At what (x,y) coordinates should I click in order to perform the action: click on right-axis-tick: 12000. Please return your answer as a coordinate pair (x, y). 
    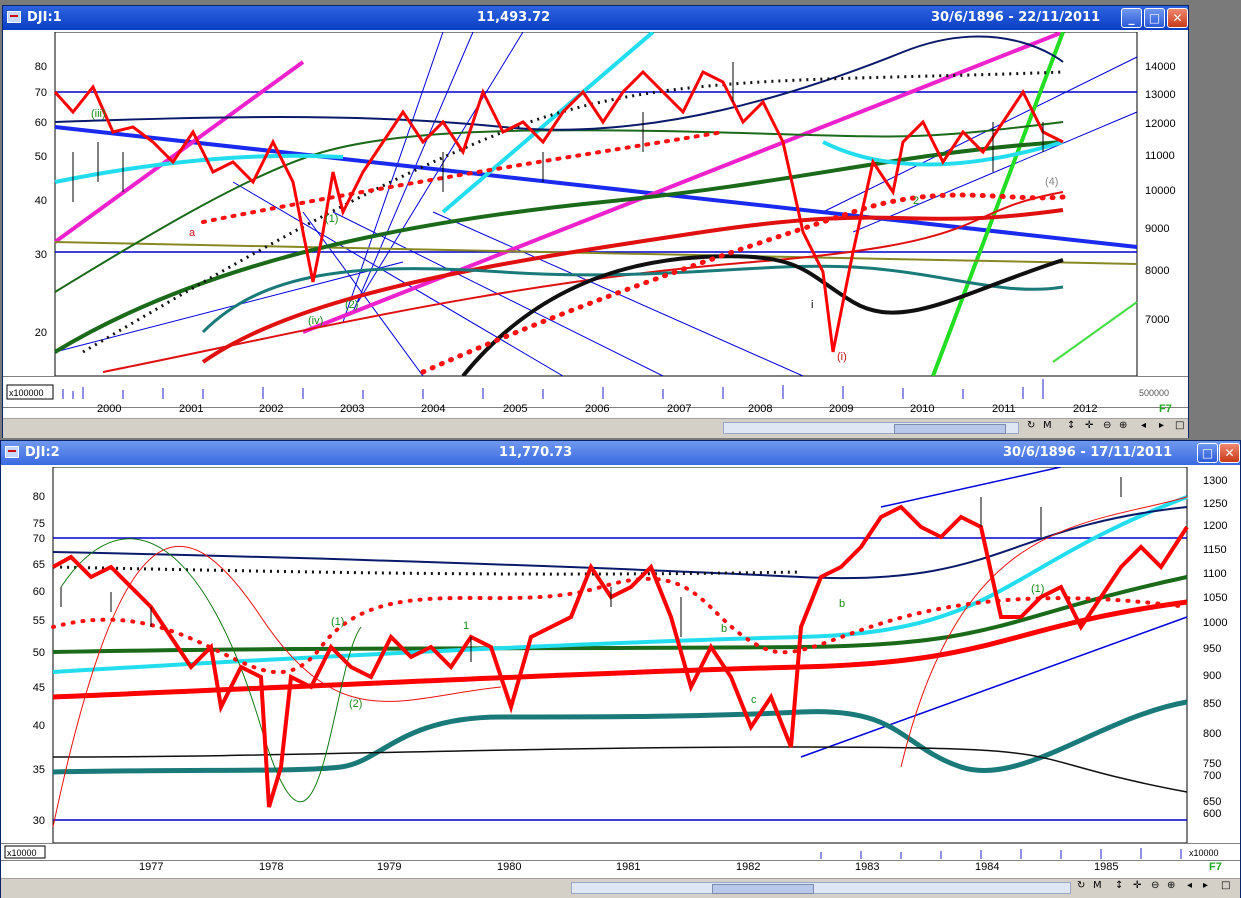
    Looking at the image, I should click on (1160, 124).